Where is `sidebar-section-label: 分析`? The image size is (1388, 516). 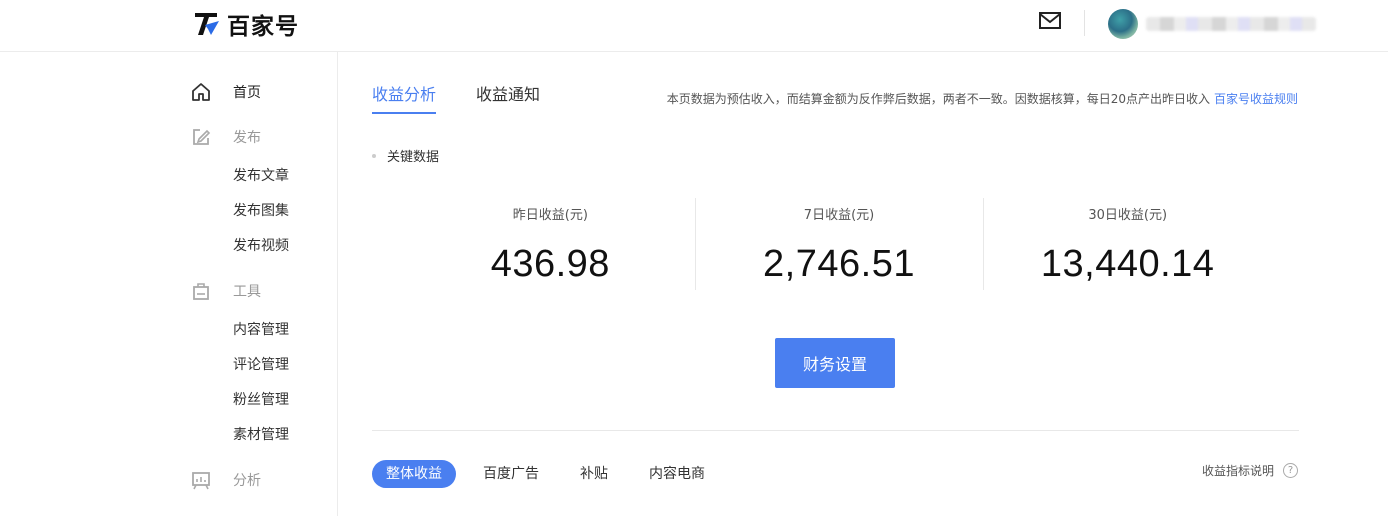 sidebar-section-label: 分析 is located at coordinates (247, 481).